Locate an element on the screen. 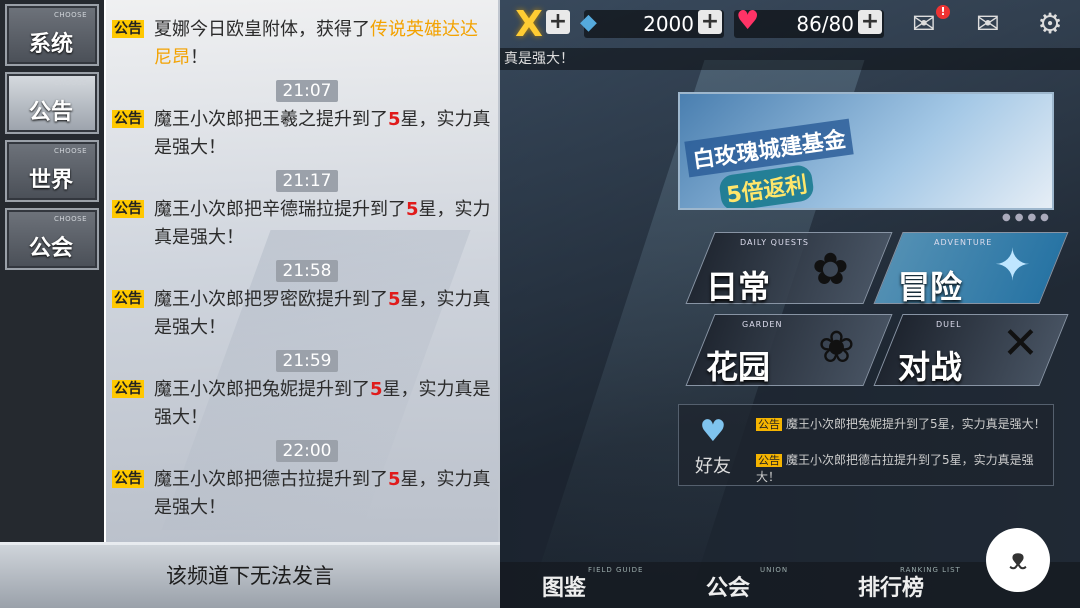 The image size is (1080, 608). chat-message: 公告 魔王小次郎把罗密欧提升到了5星，实力真是强大！ is located at coordinates (302, 314).